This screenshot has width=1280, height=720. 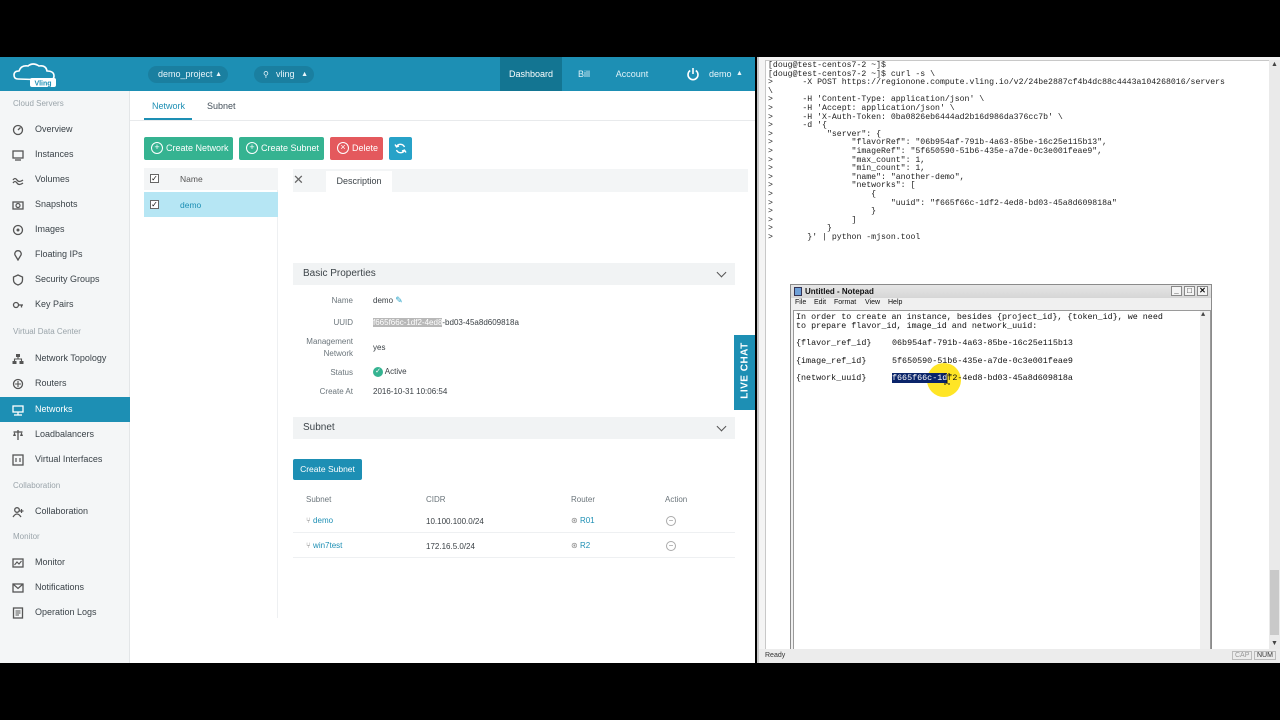 I want to click on menu-edit: Edit, so click(x=820, y=302).